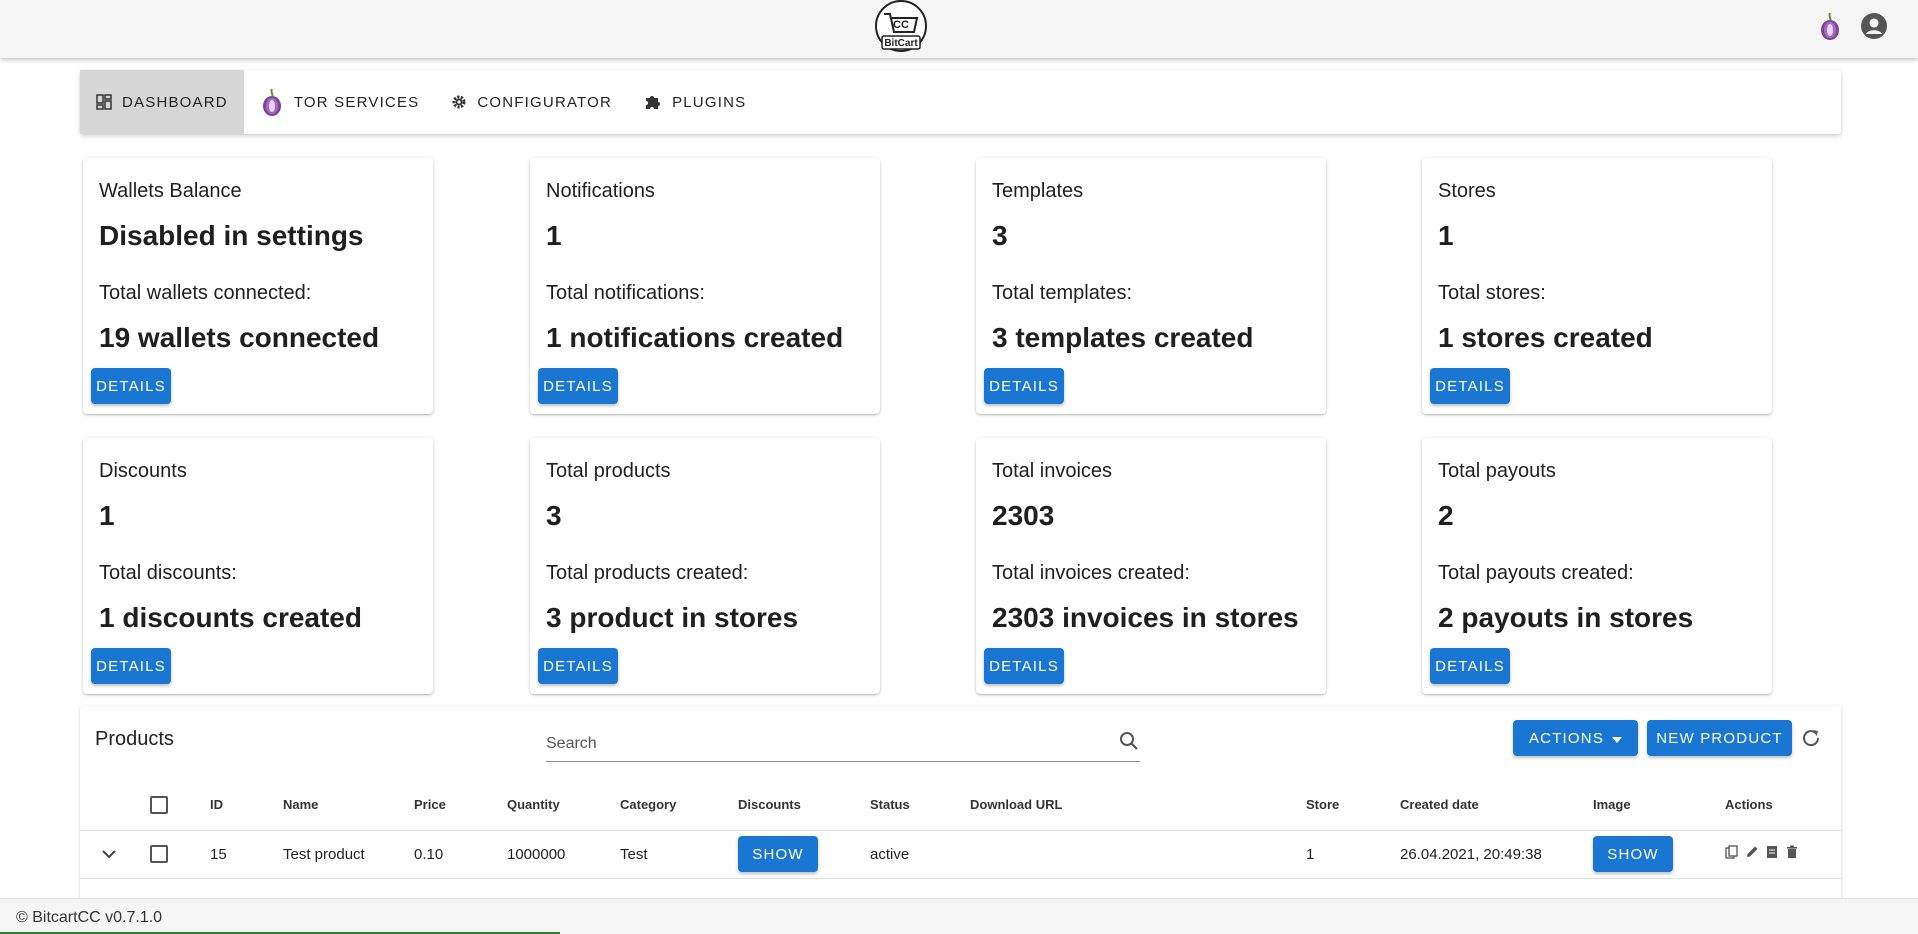 This screenshot has height=934, width=1918. I want to click on refresh-icon, so click(1811, 740).